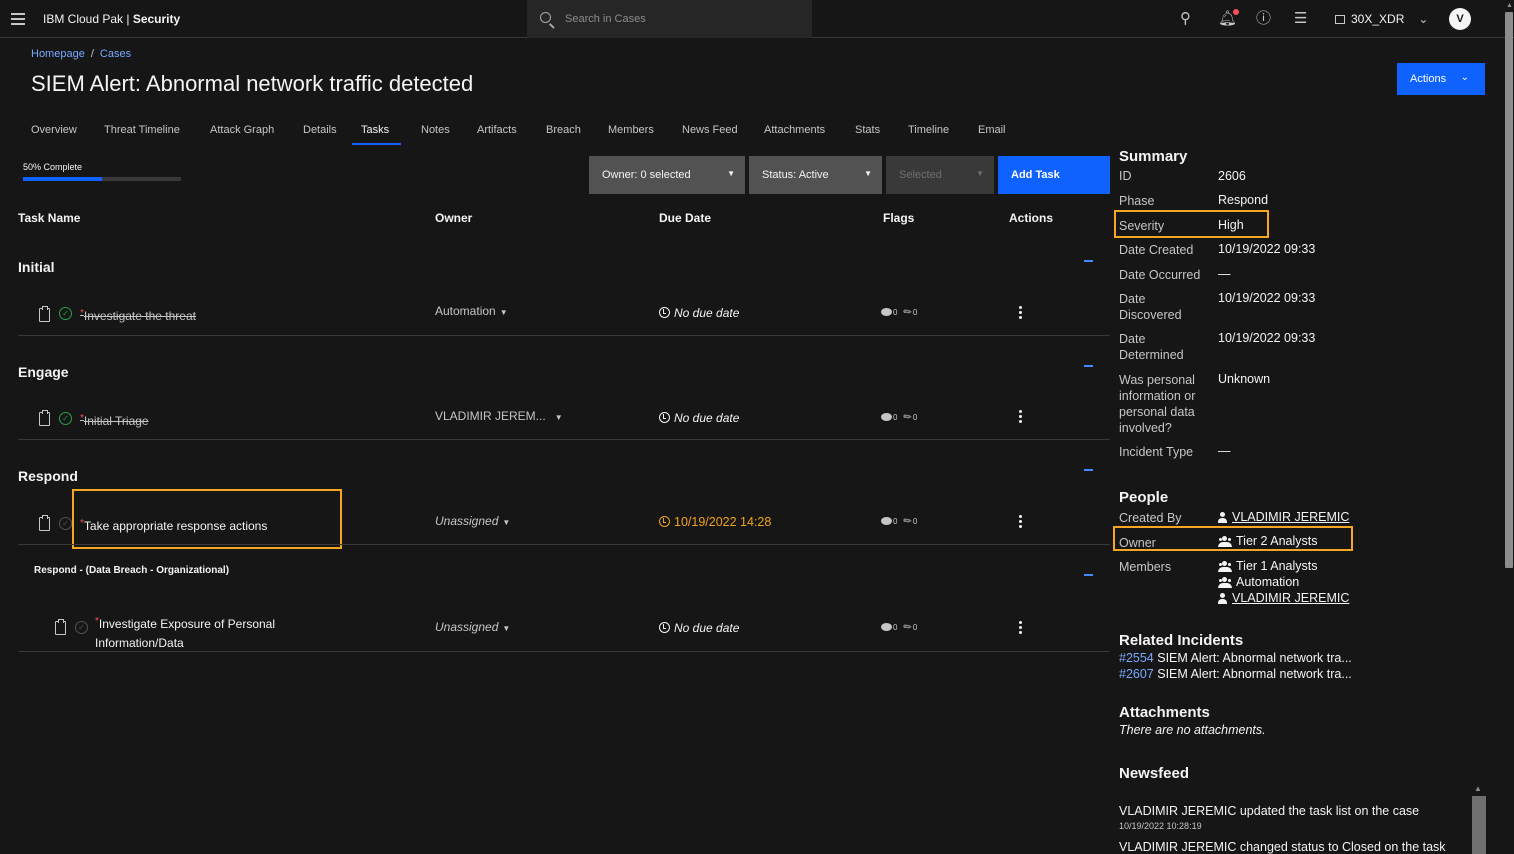  I want to click on member-item: Automation, so click(1258, 582).